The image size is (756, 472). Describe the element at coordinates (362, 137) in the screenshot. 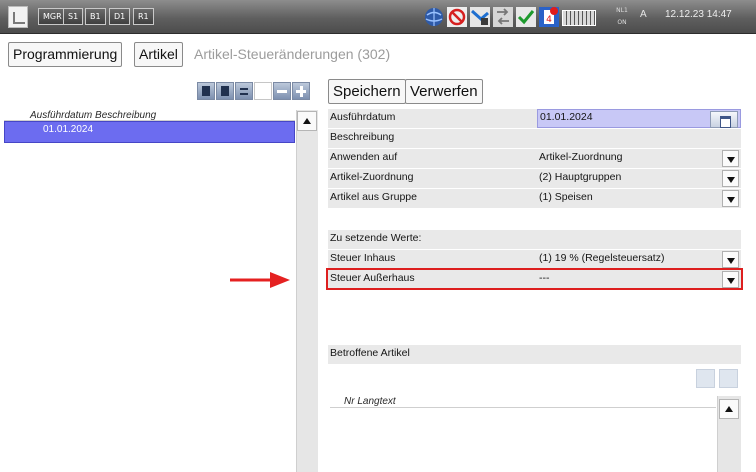

I see `field-label: Beschreibung` at that location.